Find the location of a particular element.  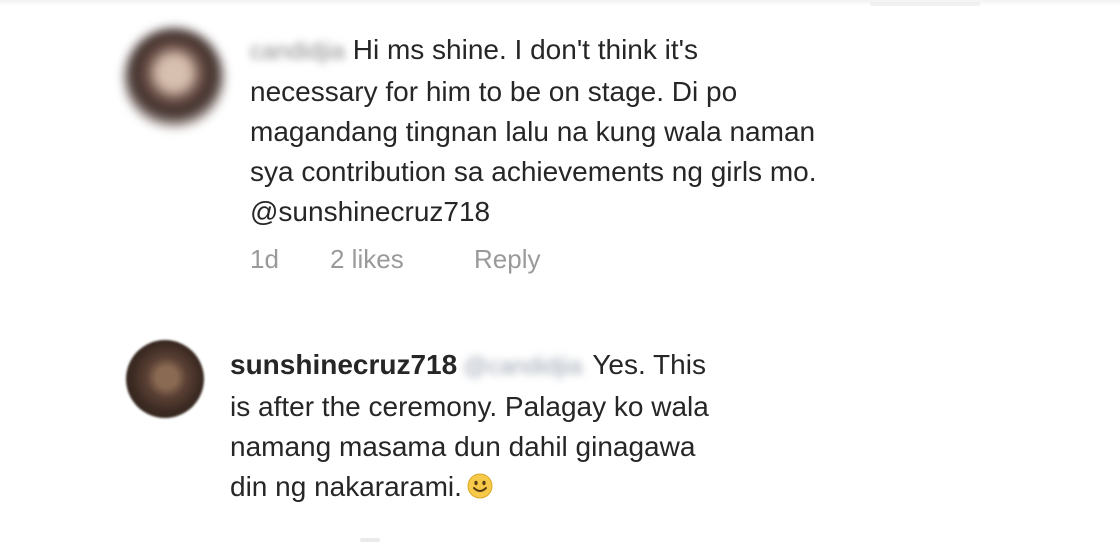

smiley-icon is located at coordinates (480, 486).